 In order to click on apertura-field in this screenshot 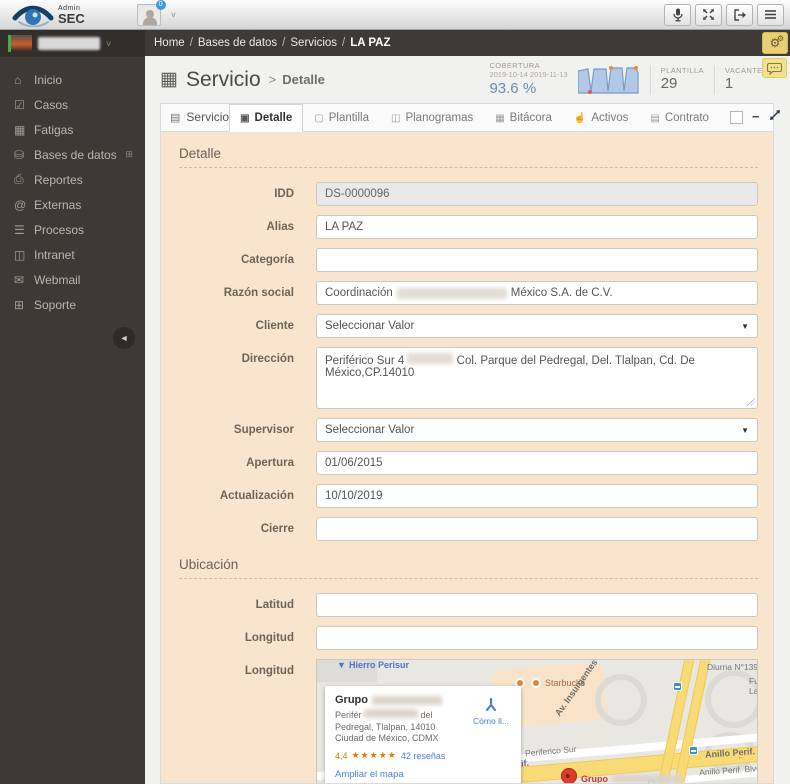, I will do `click(537, 463)`.